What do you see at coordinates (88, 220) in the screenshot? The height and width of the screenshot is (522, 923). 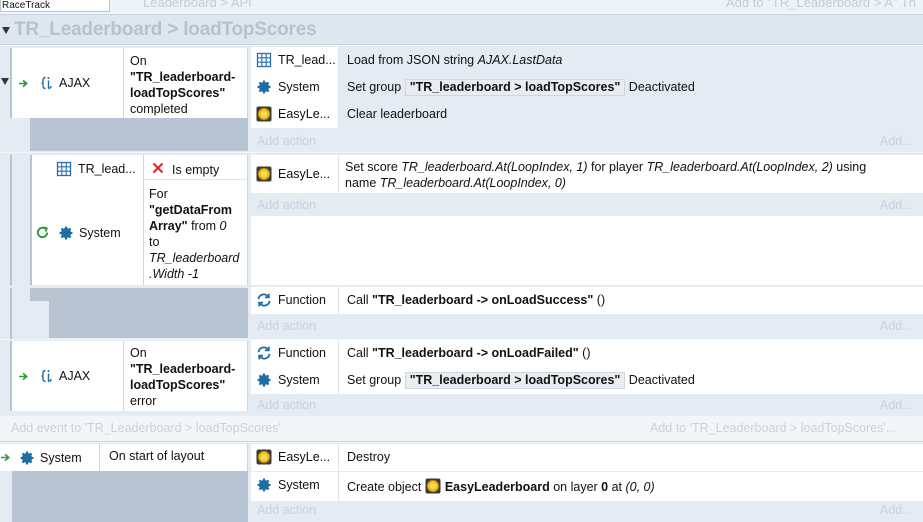 I see `condition-object-cell: TR_lead... System` at bounding box center [88, 220].